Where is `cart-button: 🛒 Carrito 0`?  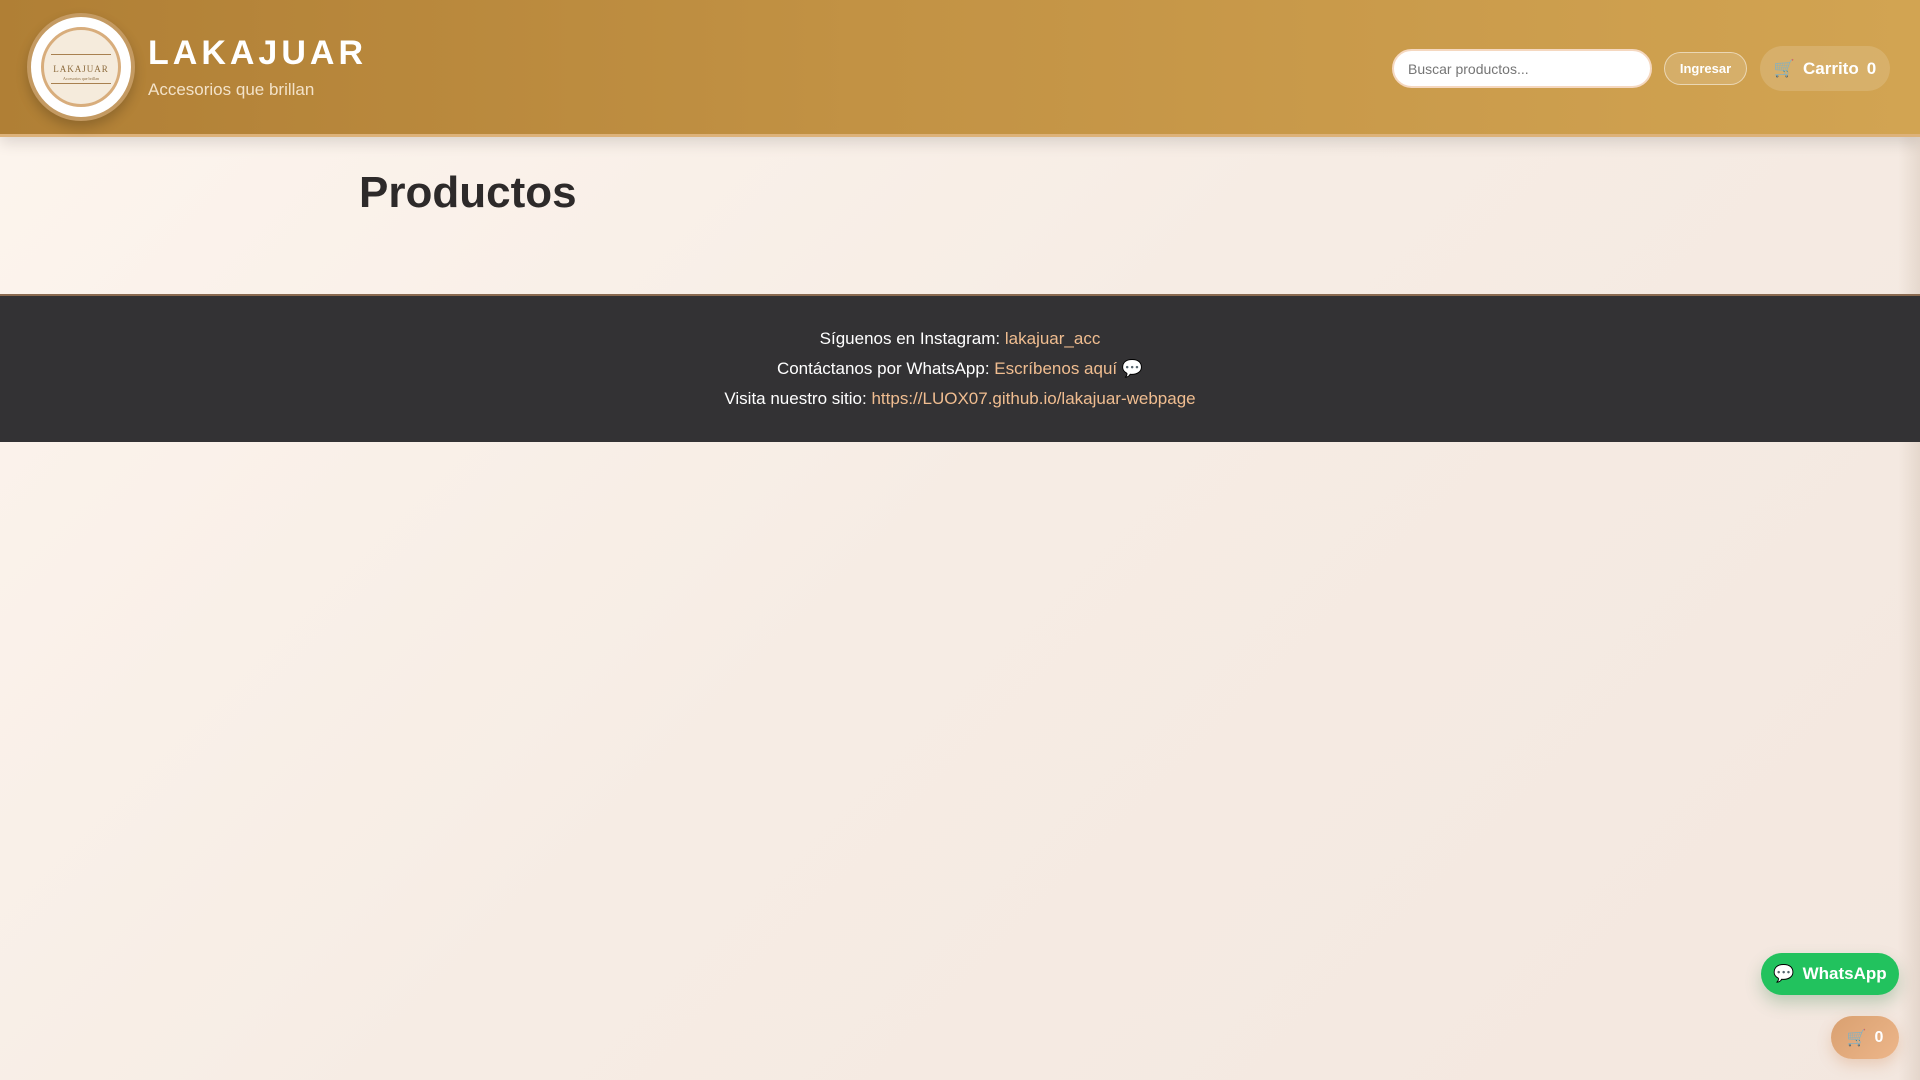
cart-button: 🛒 Carrito 0 is located at coordinates (1825, 68).